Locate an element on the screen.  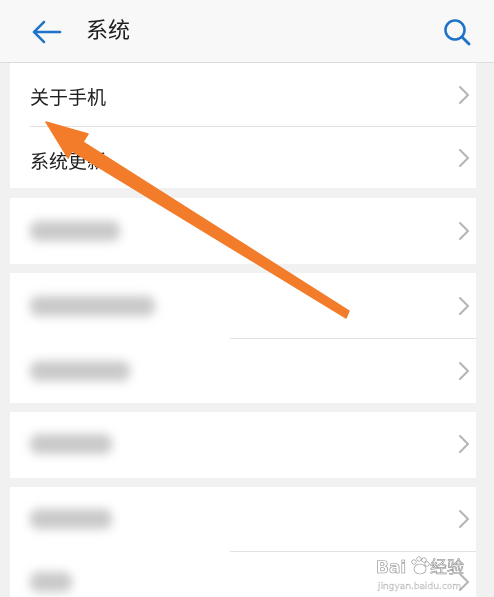
system-update-item: 系统更新 is located at coordinates (243, 157).